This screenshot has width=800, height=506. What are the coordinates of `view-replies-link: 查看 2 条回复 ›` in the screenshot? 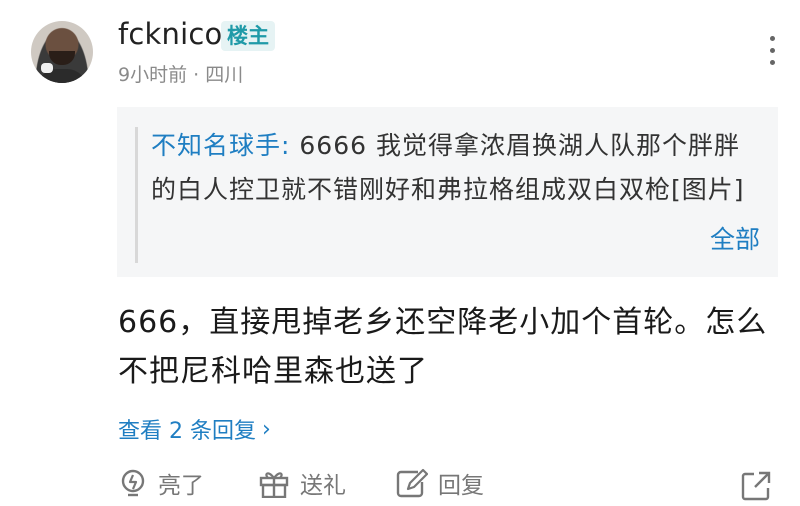 It's located at (194, 429).